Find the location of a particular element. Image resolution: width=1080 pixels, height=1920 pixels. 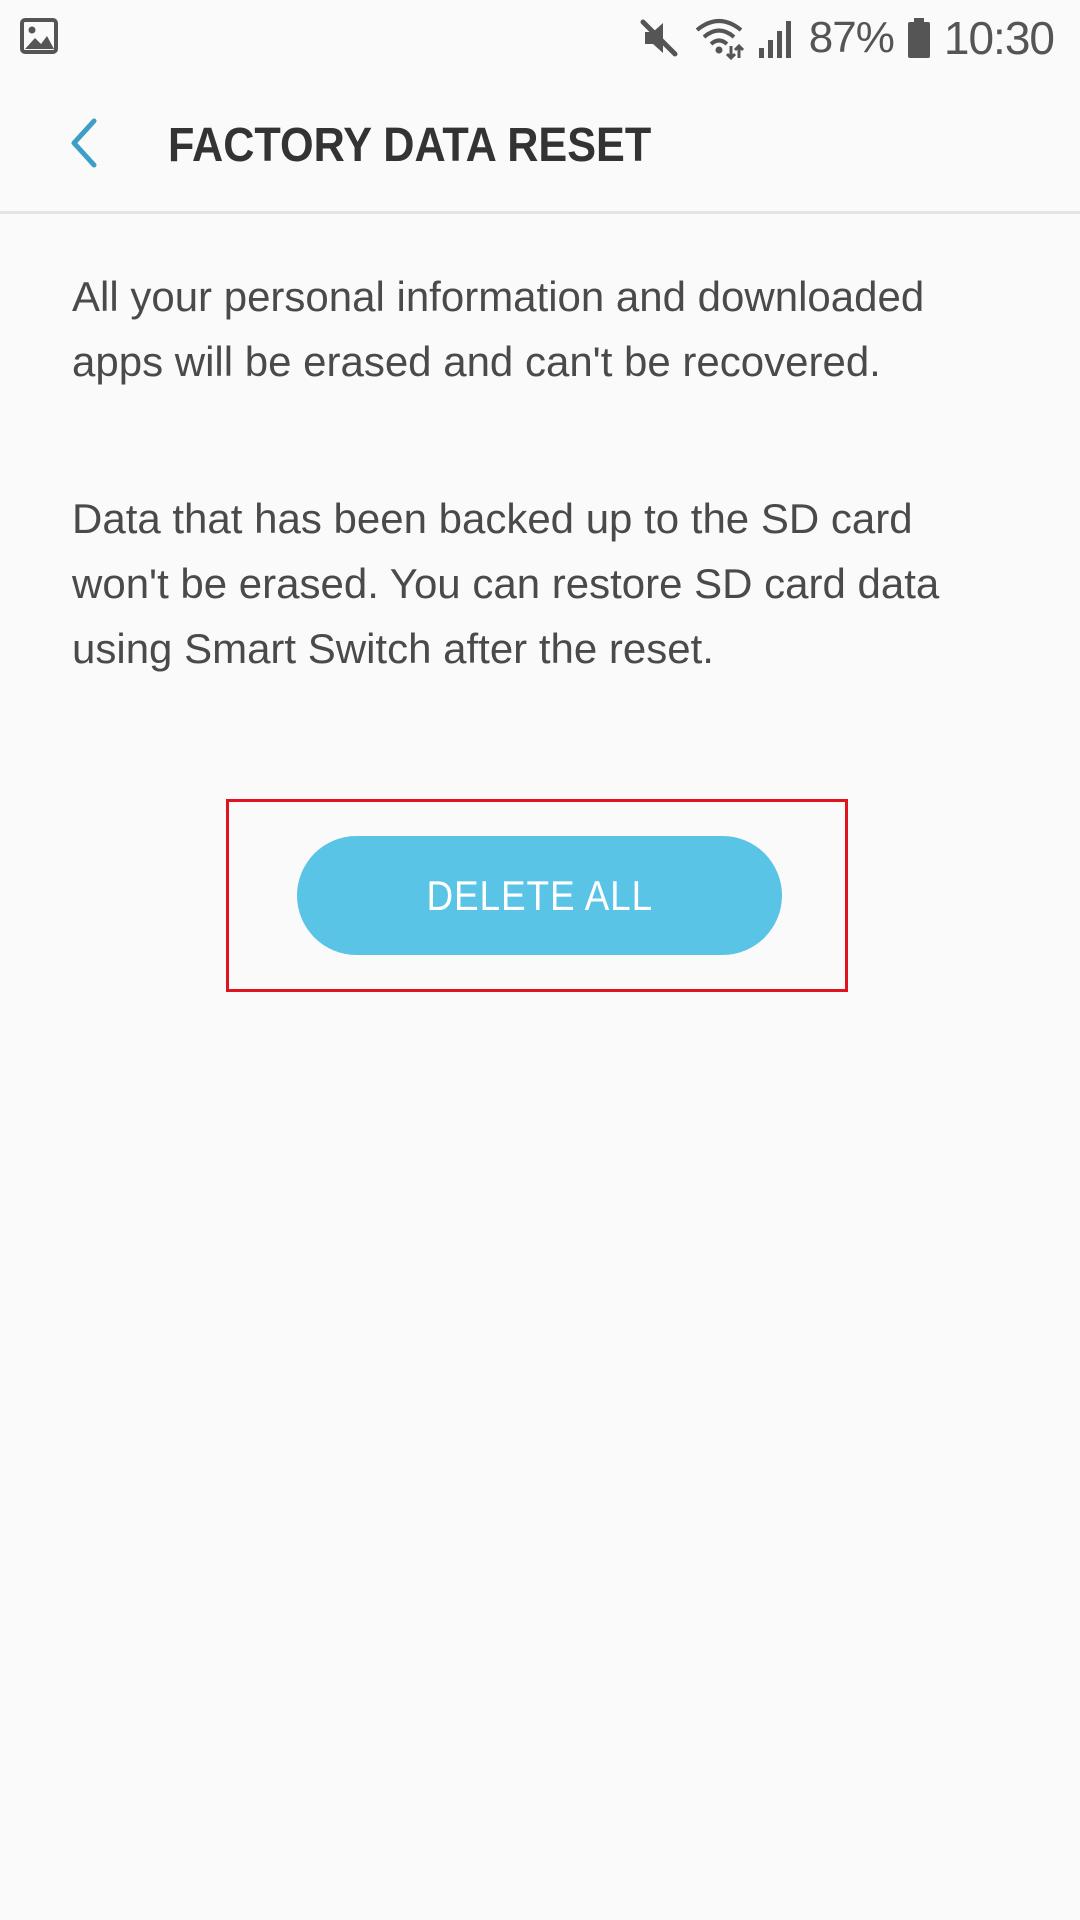

app-bar: FACTORY DATA RESET is located at coordinates (540, 144).